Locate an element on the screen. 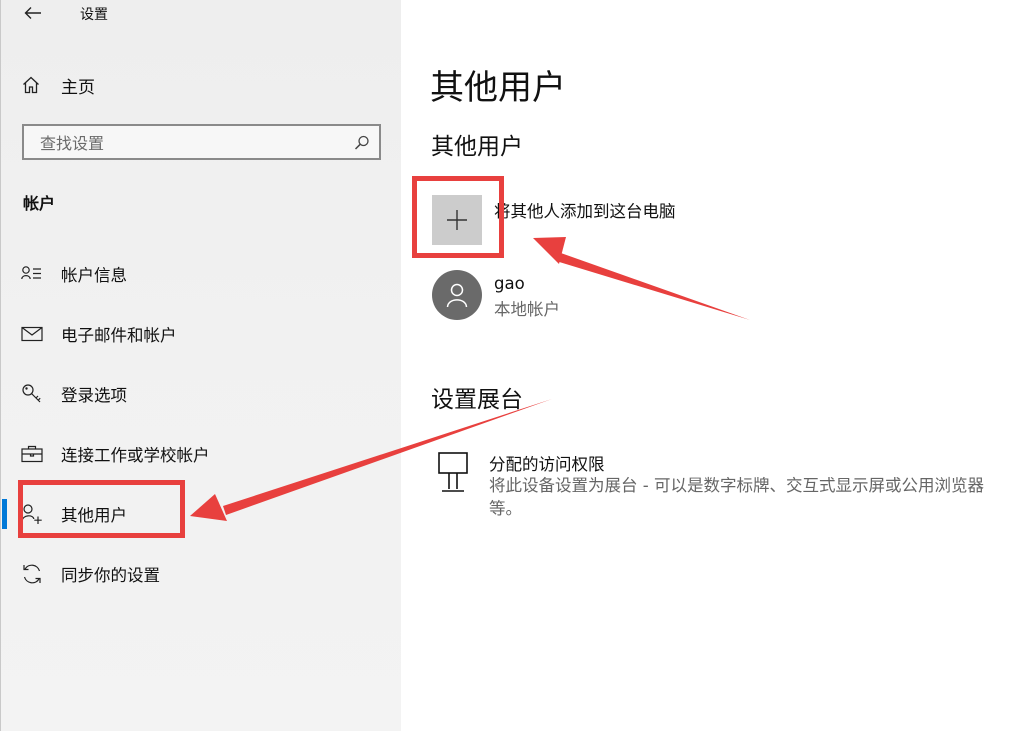  kiosk-heading: 设置展台 is located at coordinates (477, 400).